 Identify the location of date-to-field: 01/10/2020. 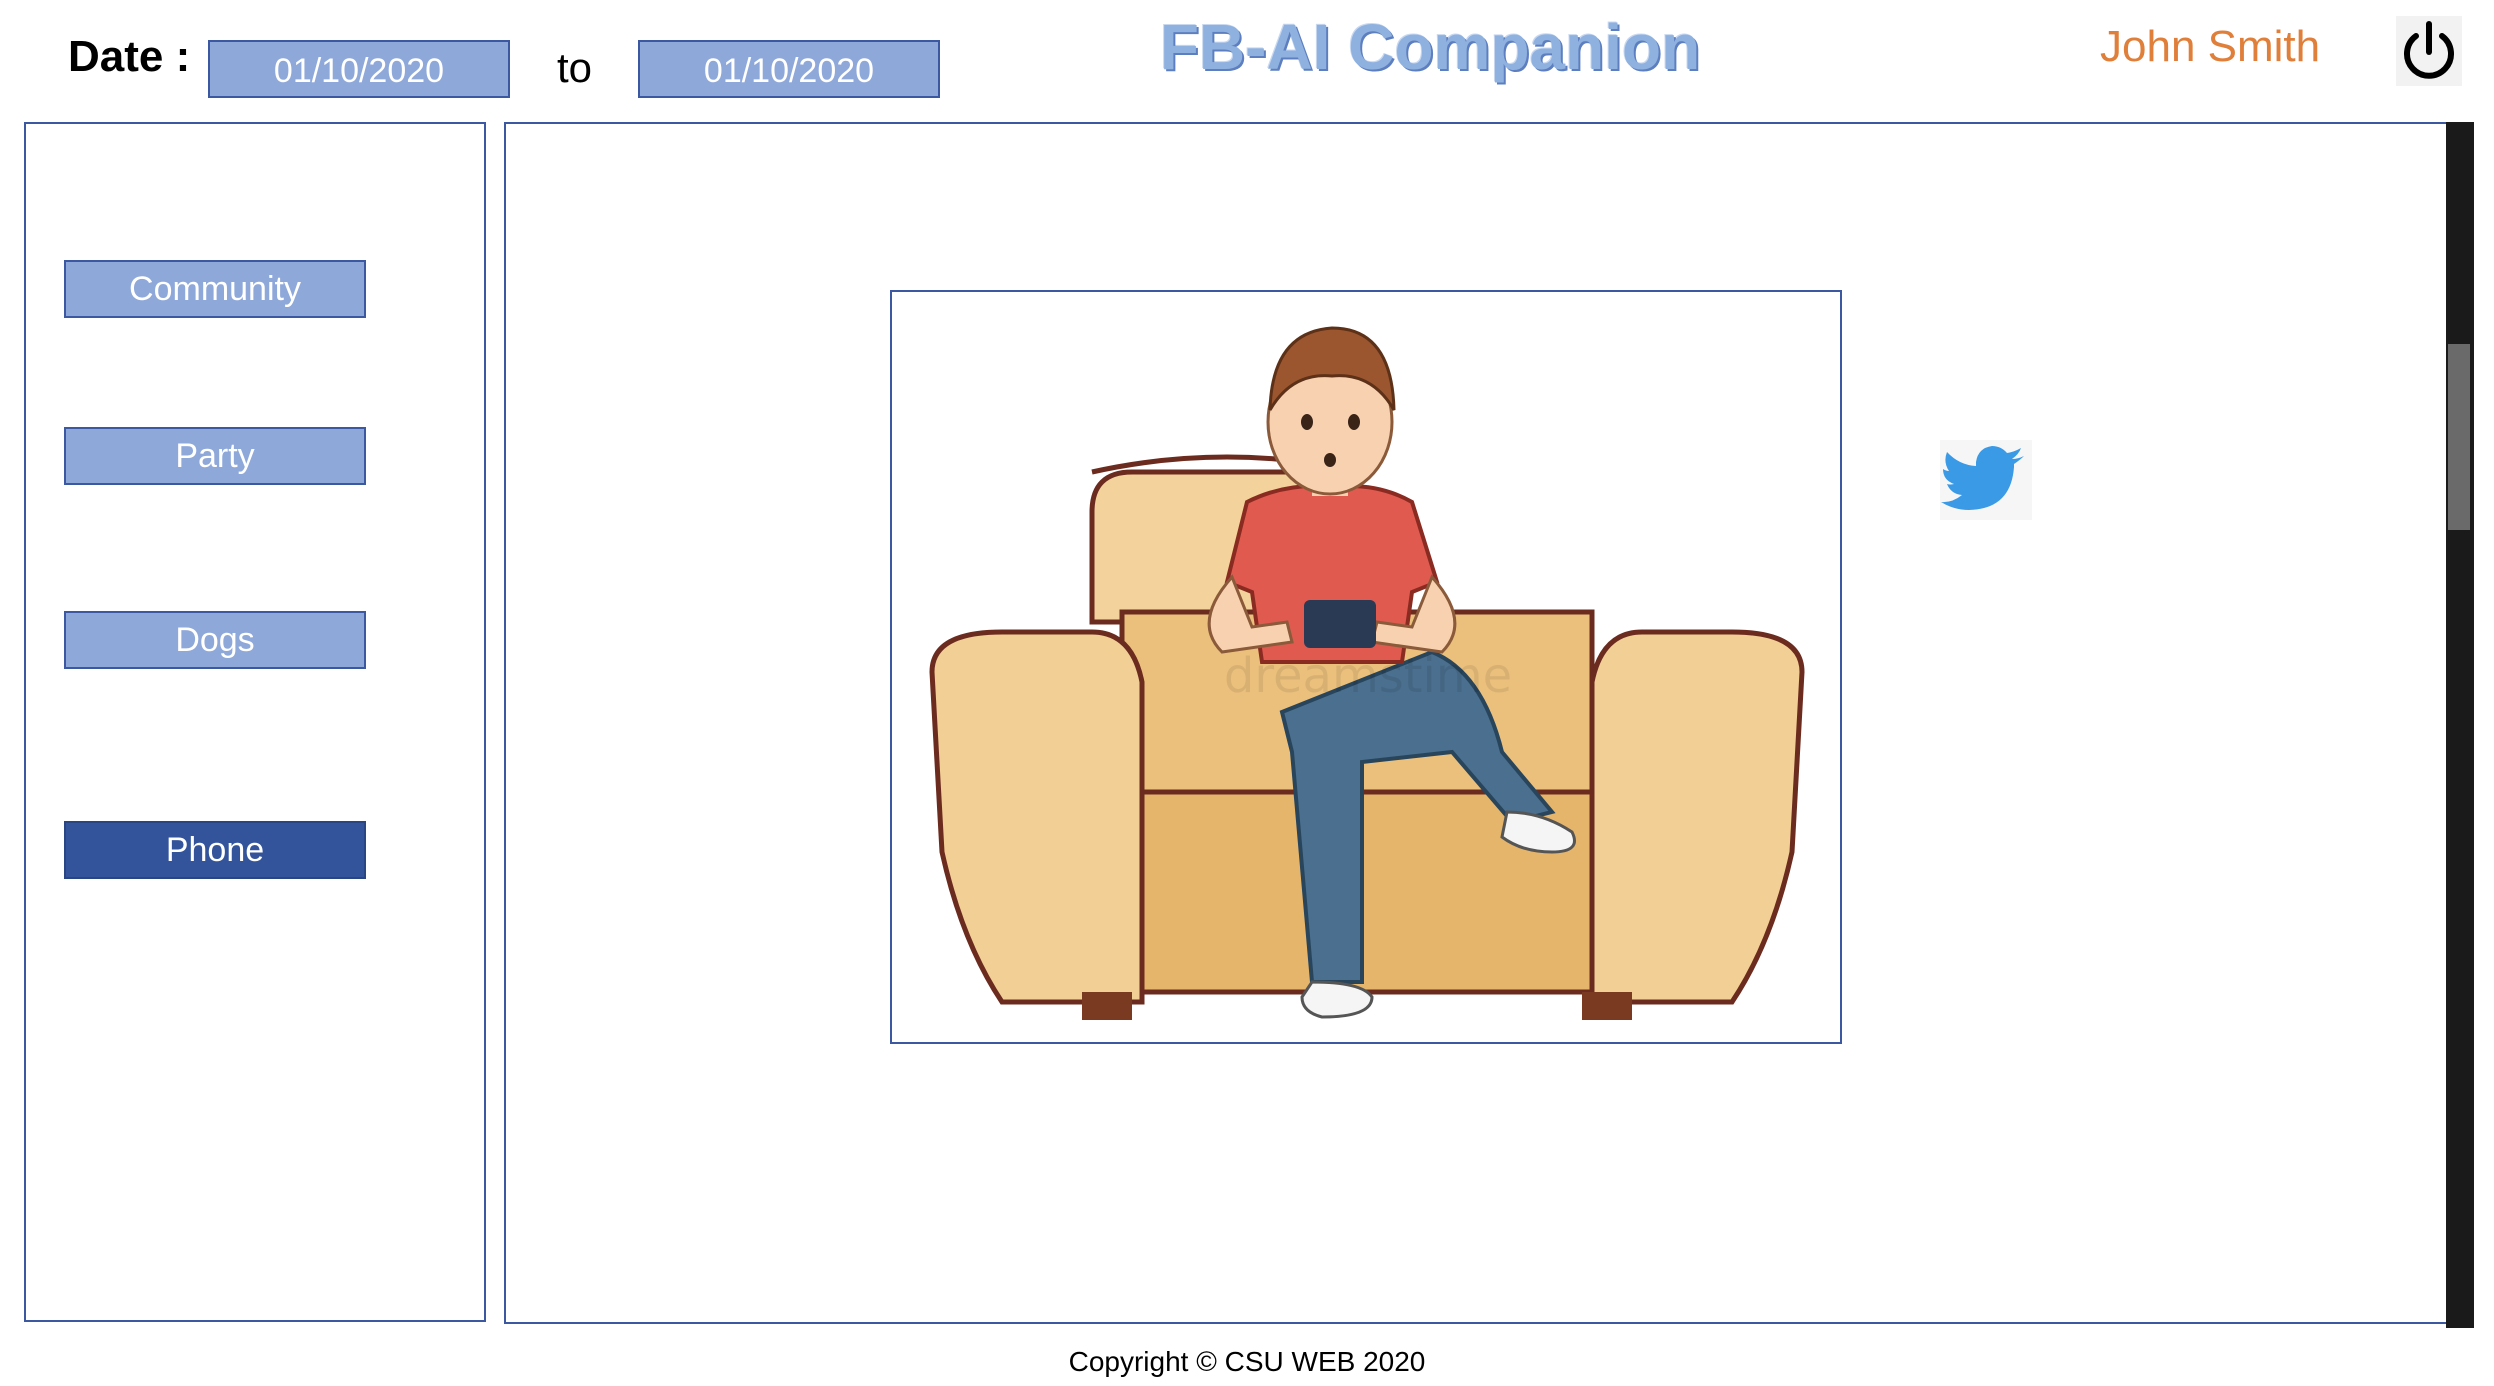
(789, 69).